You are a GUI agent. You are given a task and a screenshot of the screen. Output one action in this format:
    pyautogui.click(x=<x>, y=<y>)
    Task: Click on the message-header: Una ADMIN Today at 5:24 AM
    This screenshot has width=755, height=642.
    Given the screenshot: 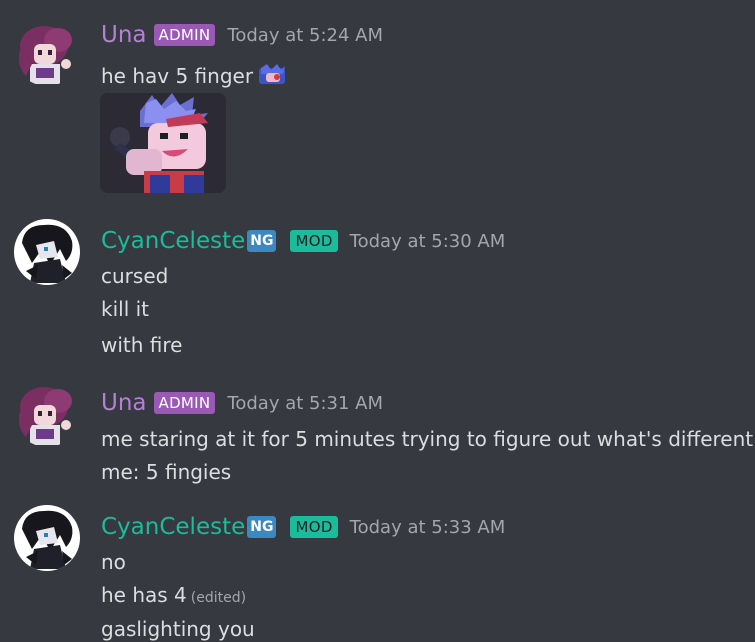 What is the action you would take?
    pyautogui.click(x=242, y=35)
    